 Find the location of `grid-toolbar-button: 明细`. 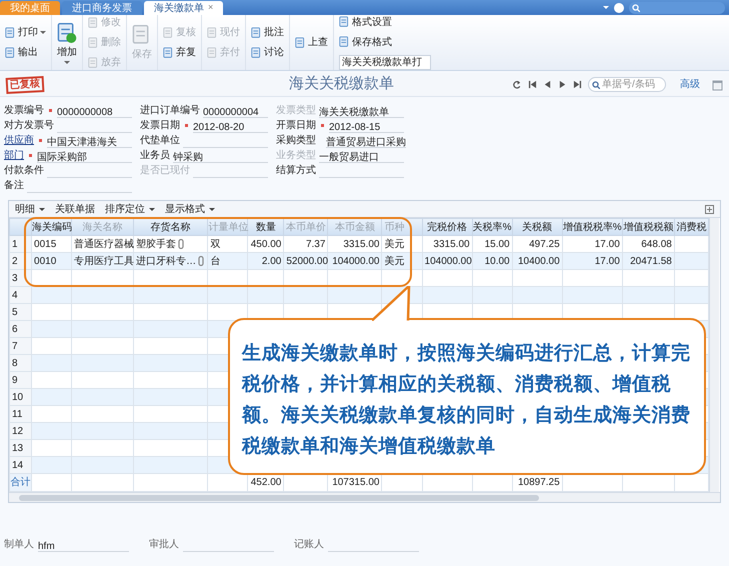

grid-toolbar-button: 明细 is located at coordinates (30, 209).